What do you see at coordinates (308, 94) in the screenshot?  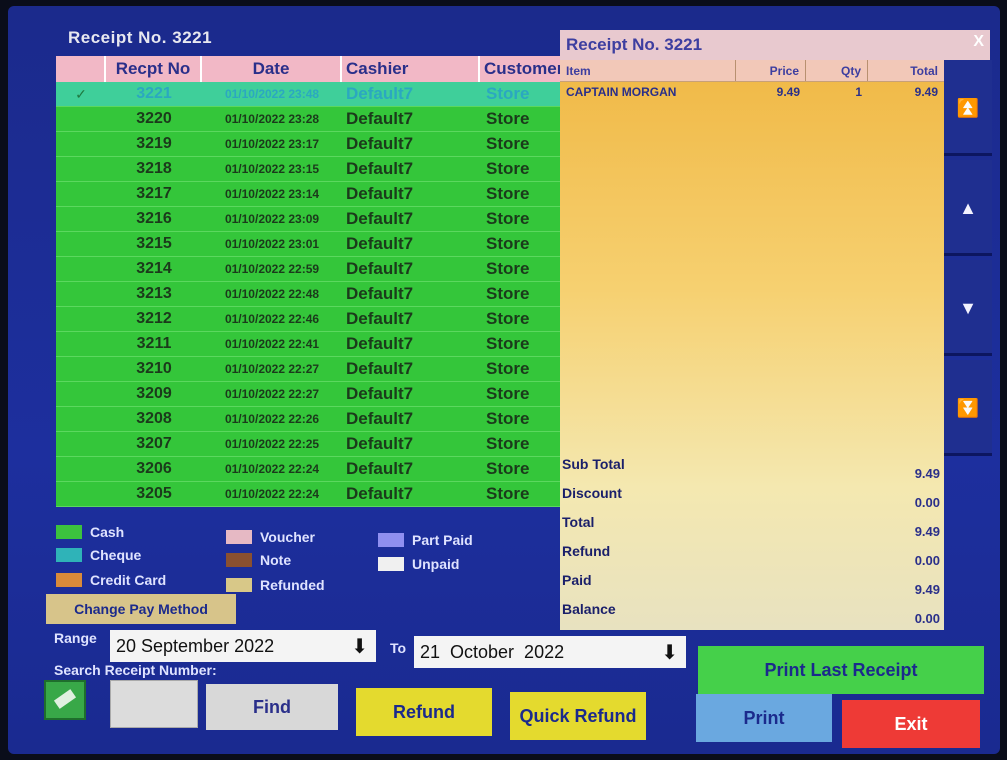 I see `table-row: ✓ 3221 01/10/2022 23:48 Default7 Store` at bounding box center [308, 94].